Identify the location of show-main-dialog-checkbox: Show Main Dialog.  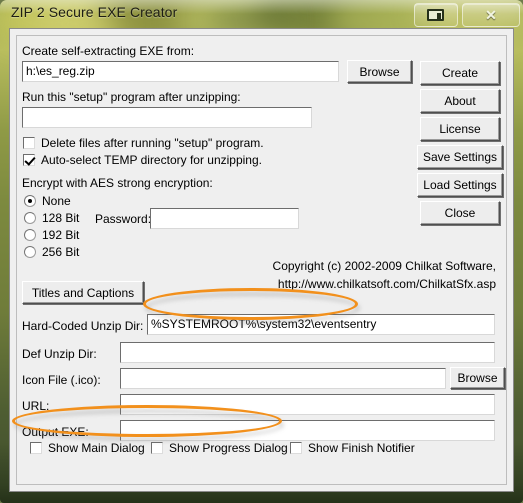
(87, 448).